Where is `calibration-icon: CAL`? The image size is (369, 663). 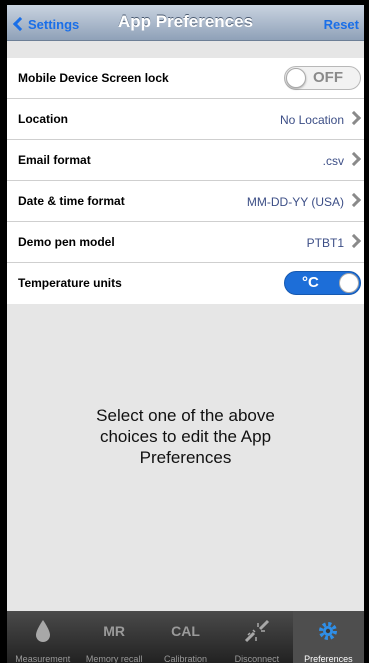 calibration-icon: CAL is located at coordinates (185, 631).